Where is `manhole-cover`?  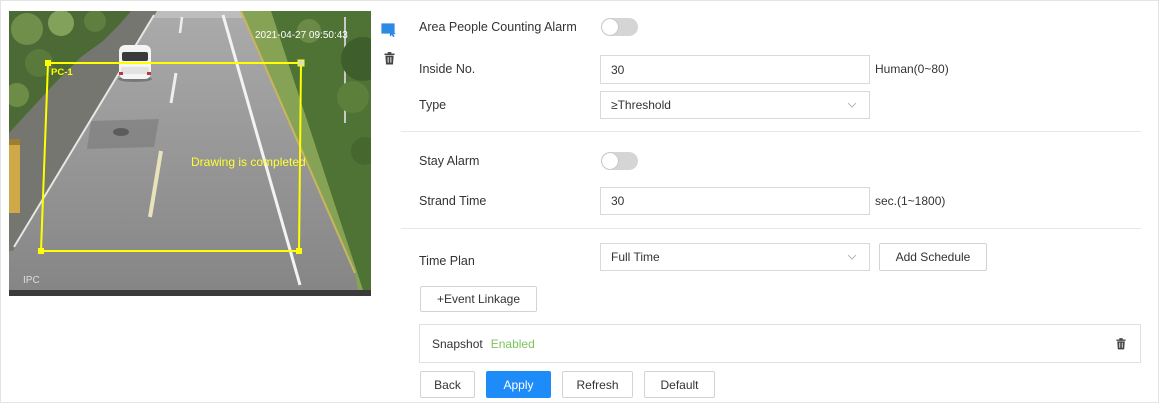
manhole-cover is located at coordinates (121, 132).